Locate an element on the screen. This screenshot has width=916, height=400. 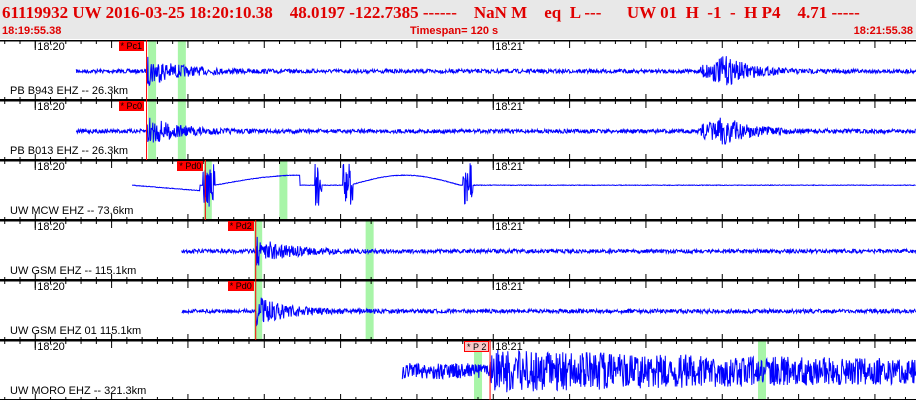
start-time: 18:19:55.38 is located at coordinates (32, 31).